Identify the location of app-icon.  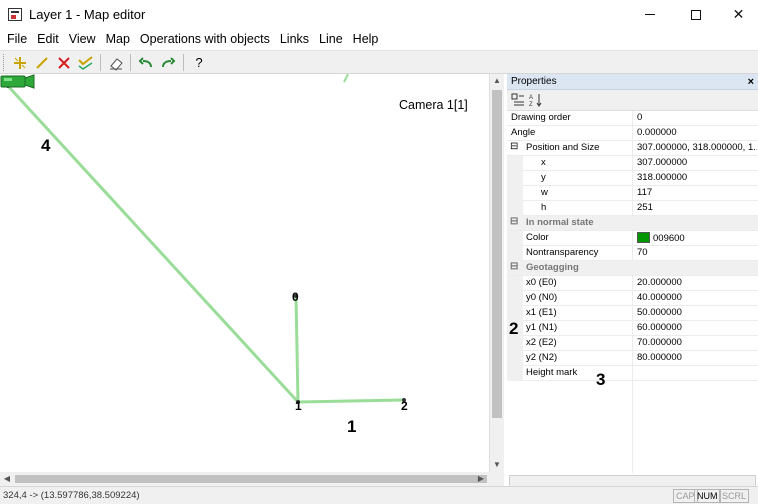
(15, 14).